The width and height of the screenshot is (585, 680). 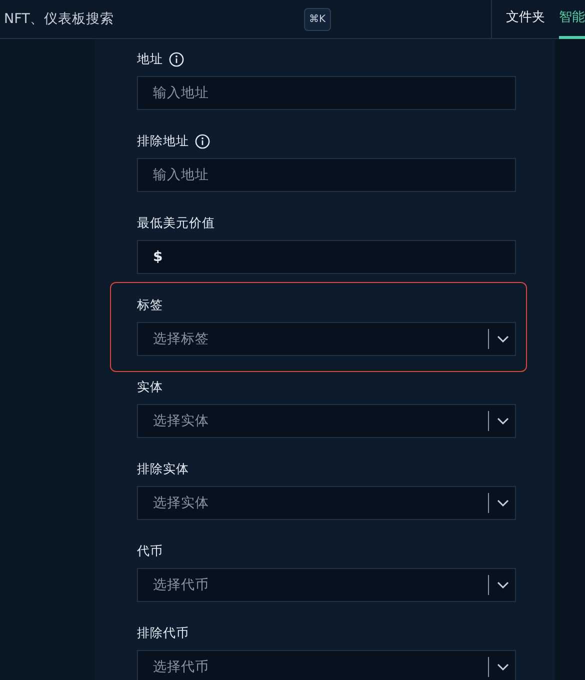 I want to click on field-label: 代币, so click(x=150, y=551).